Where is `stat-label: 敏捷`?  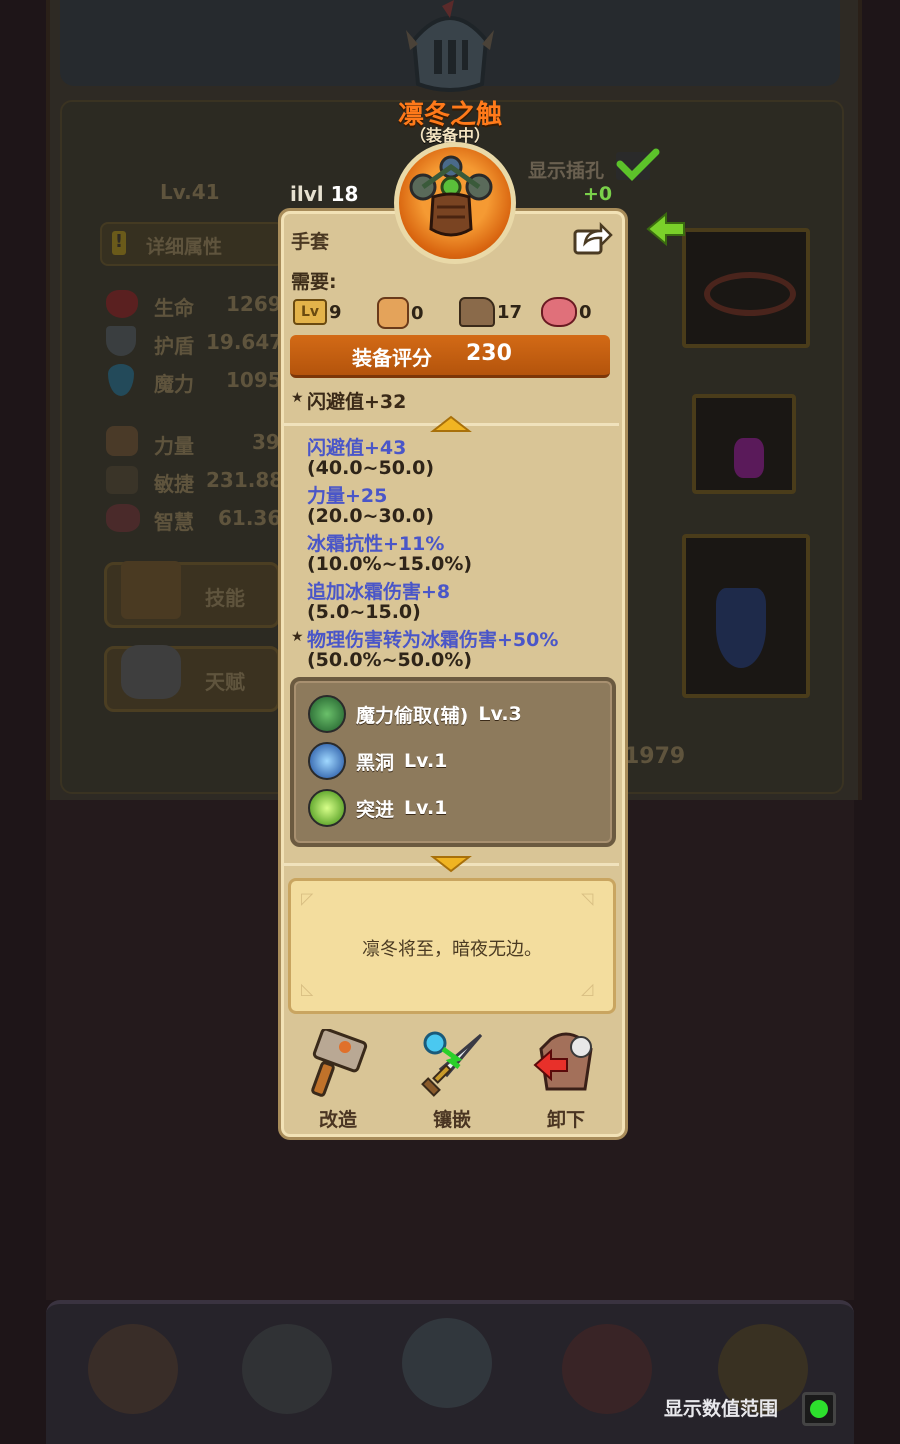 stat-label: 敏捷 is located at coordinates (174, 484).